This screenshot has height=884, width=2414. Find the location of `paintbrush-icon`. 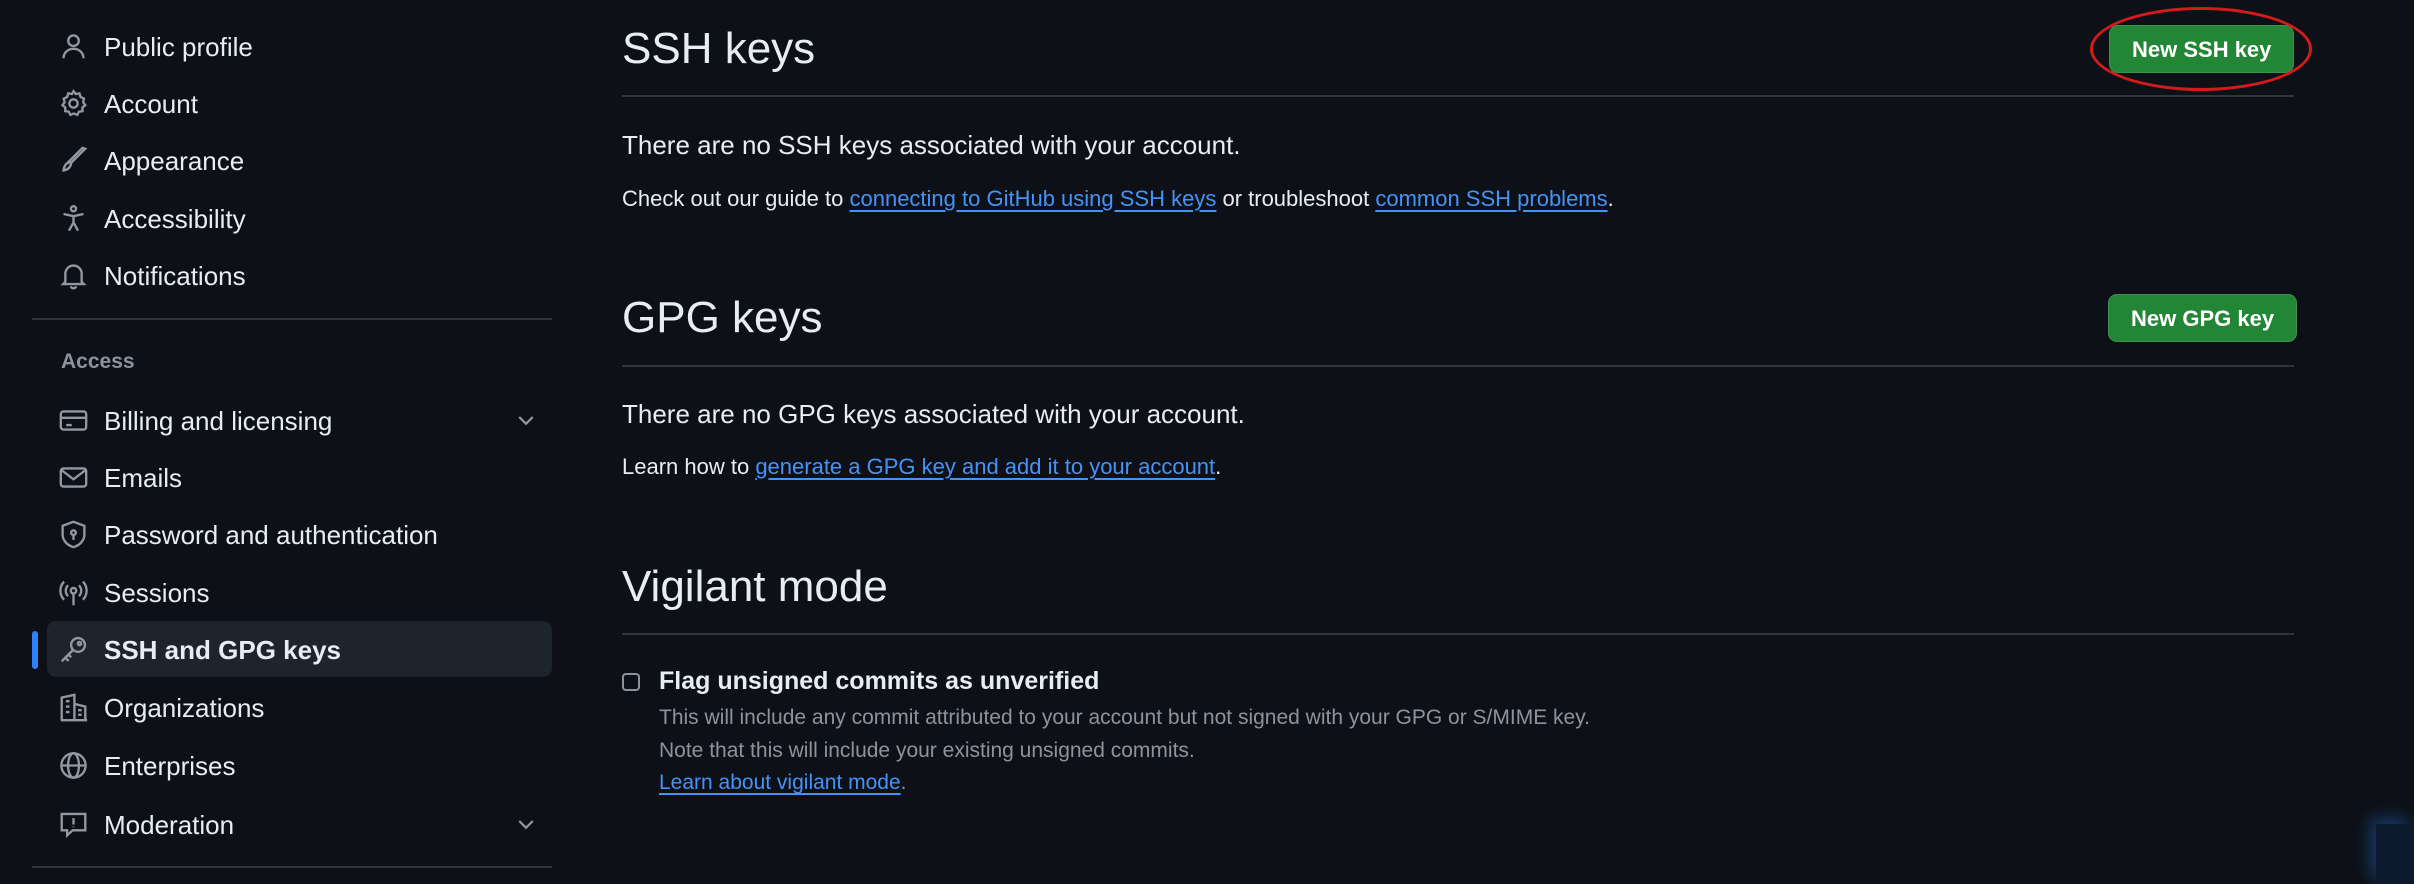

paintbrush-icon is located at coordinates (73, 160).